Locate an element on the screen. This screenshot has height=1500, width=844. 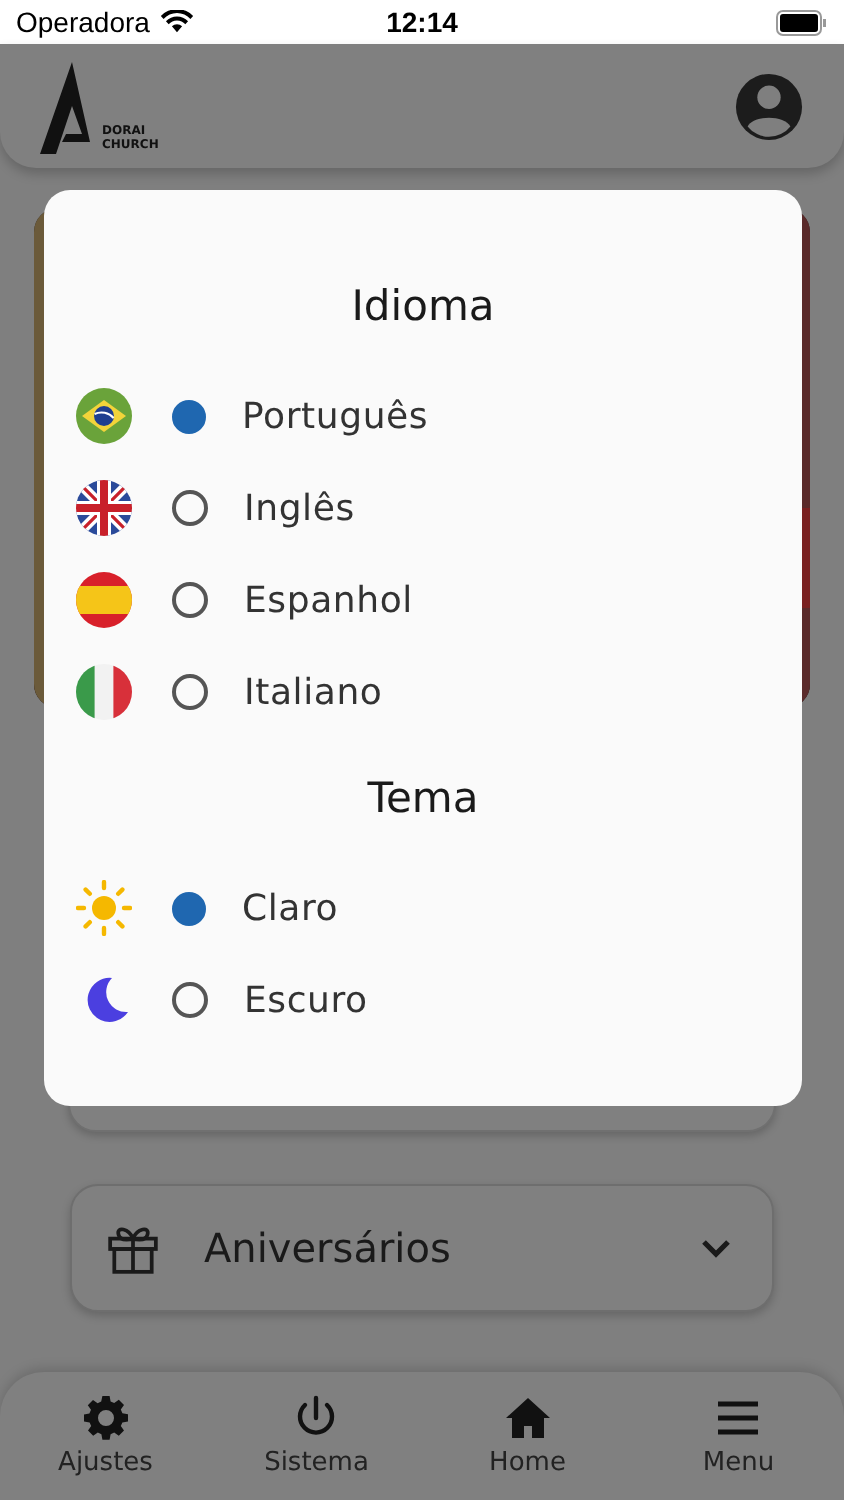
option-label: Italiano is located at coordinates (313, 692).